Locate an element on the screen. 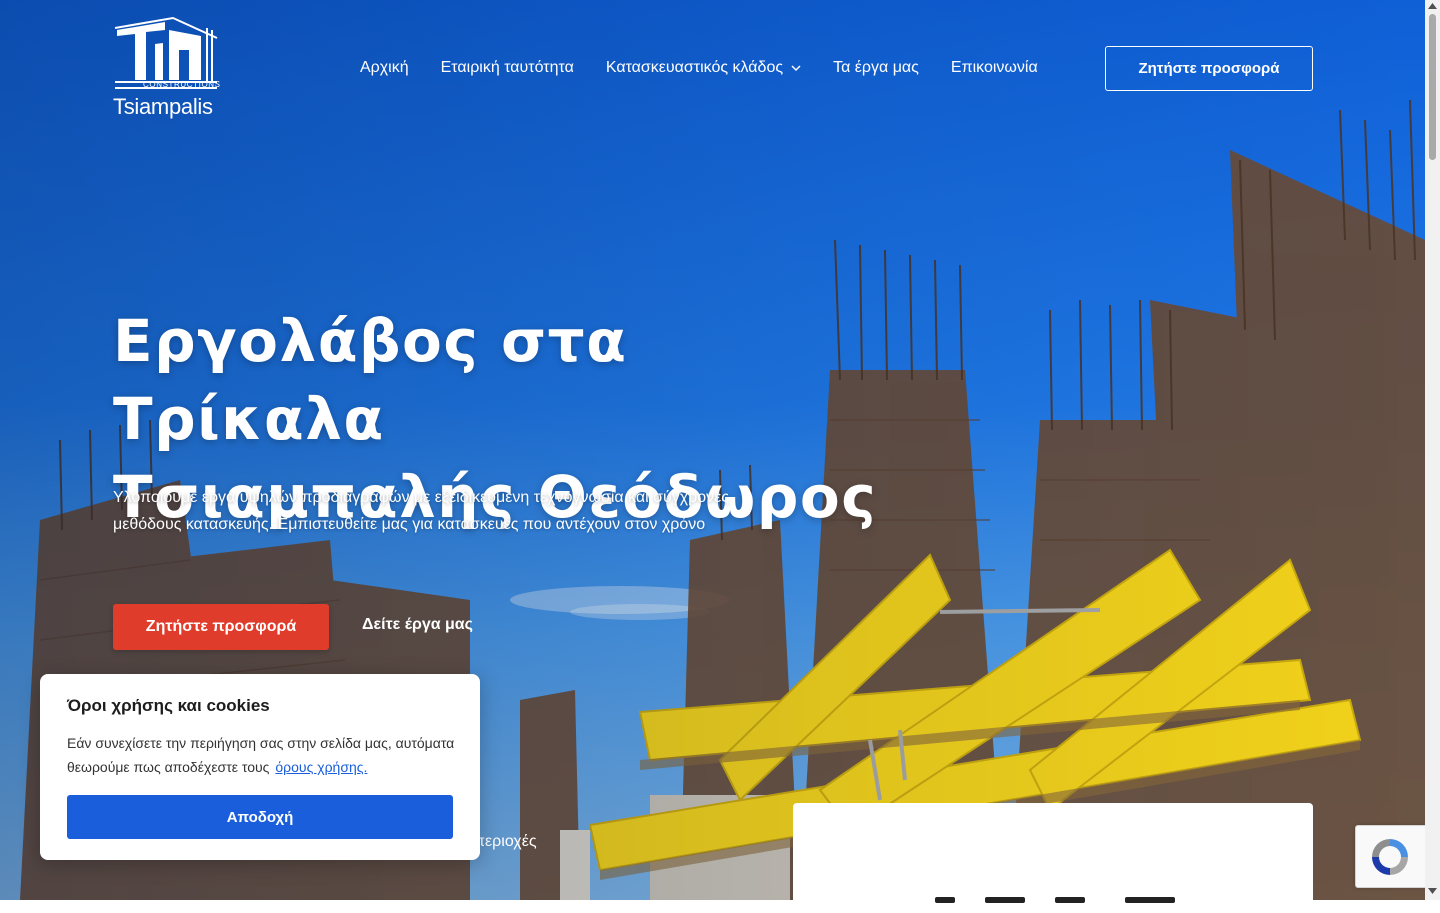 The width and height of the screenshot is (1440, 913). nav-item-contact: Επικοινωνία is located at coordinates (994, 68).